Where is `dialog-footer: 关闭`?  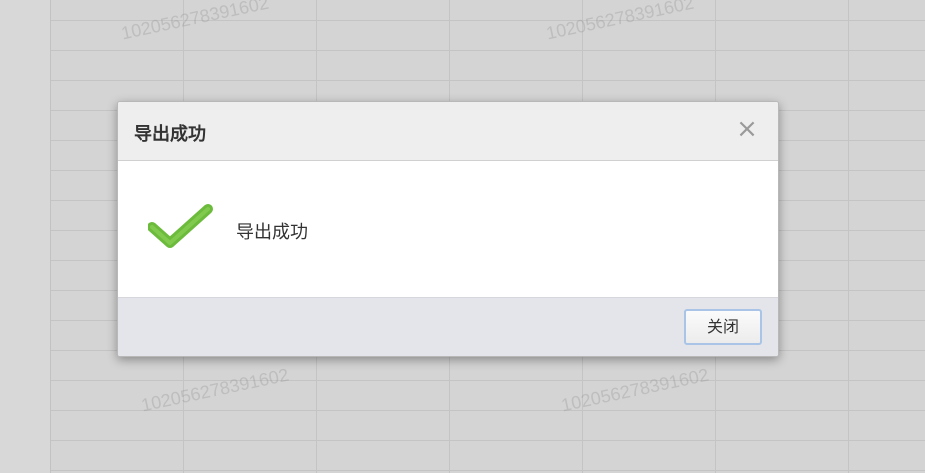 dialog-footer: 关闭 is located at coordinates (448, 326).